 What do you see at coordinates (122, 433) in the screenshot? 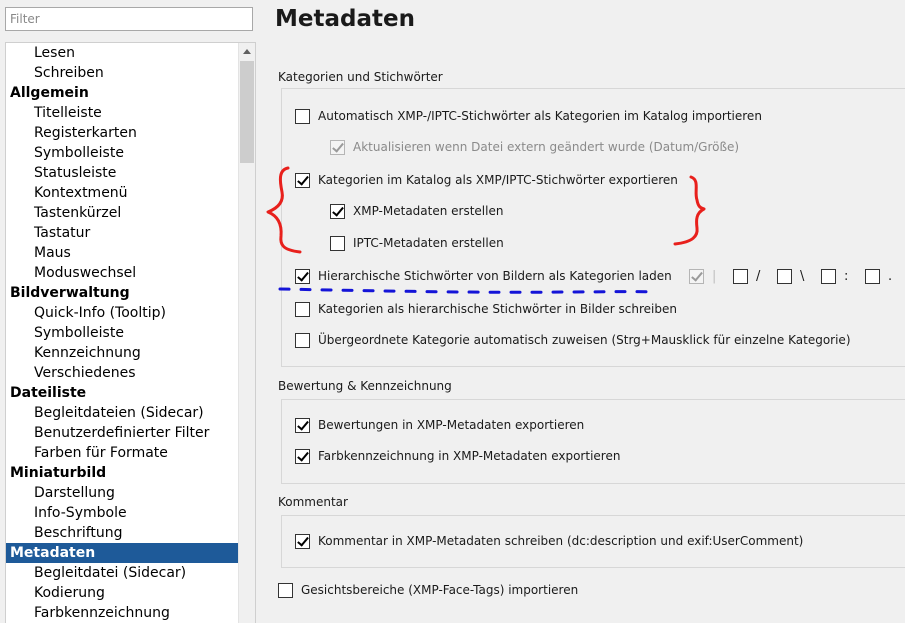
I see `tree-item: Benutzerdefinierter Filter` at bounding box center [122, 433].